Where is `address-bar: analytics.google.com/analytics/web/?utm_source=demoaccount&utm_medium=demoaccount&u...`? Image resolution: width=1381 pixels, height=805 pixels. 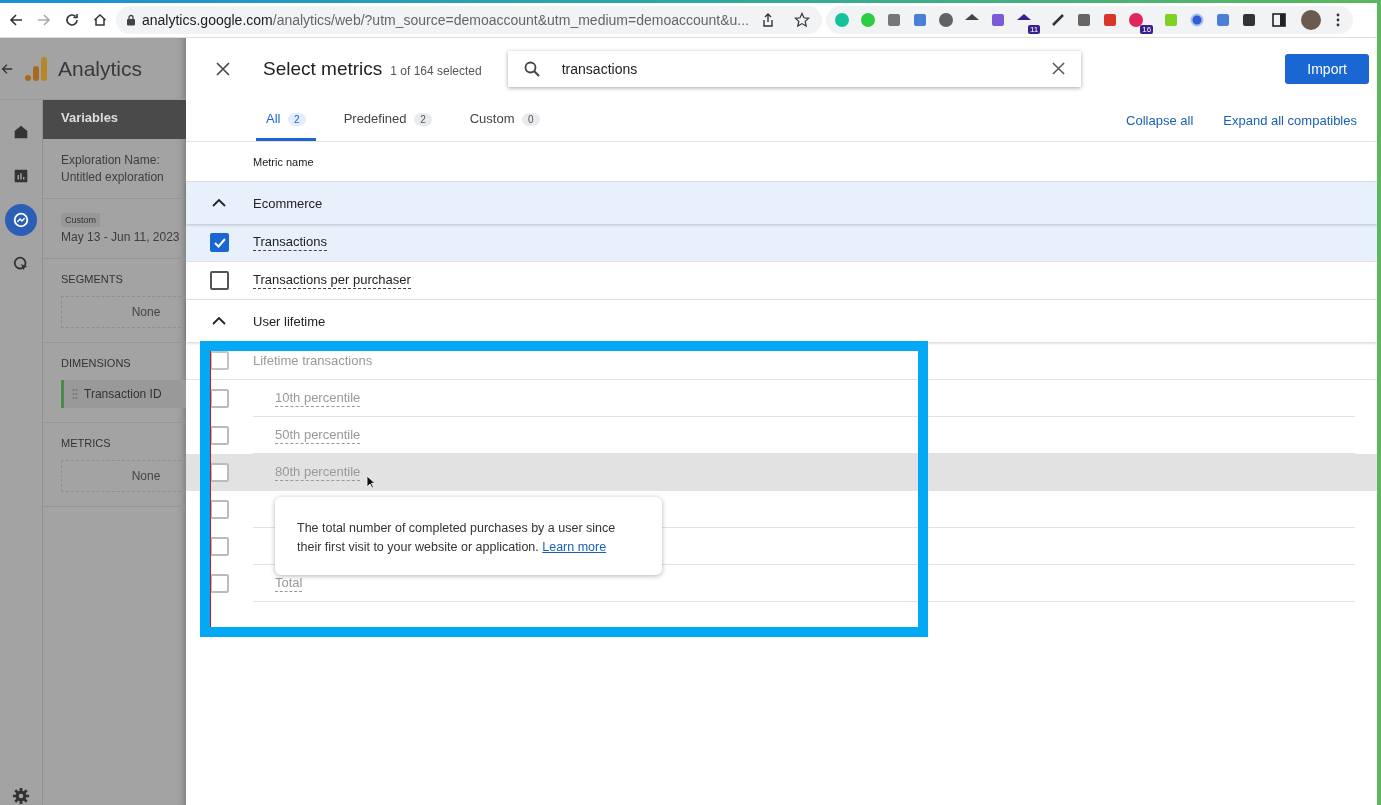
address-bar: analytics.google.com/analytics/web/?utm_source=demoaccount&utm_medium=demoaccount&u... is located at coordinates (469, 20).